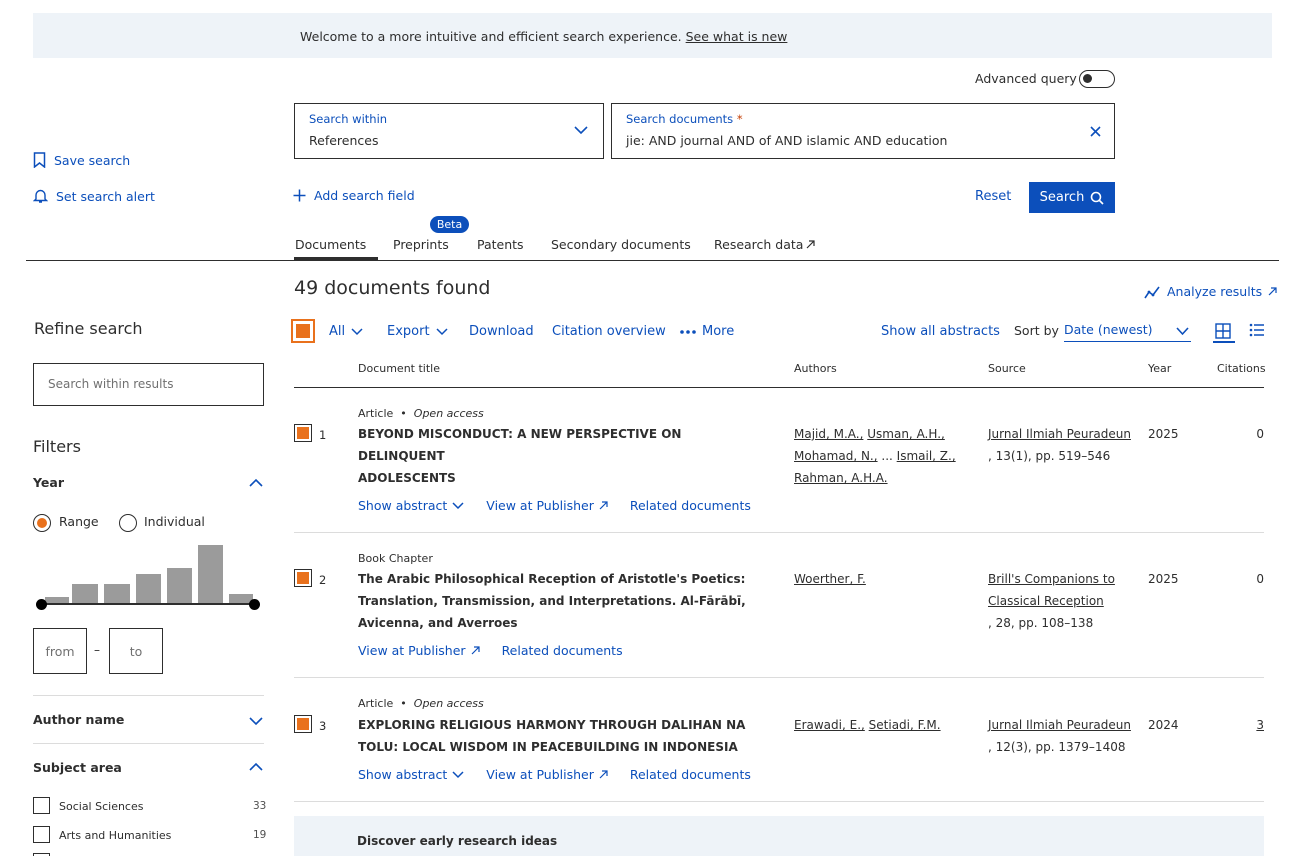  What do you see at coordinates (815, 368) in the screenshot?
I see `column-authors: Authors` at bounding box center [815, 368].